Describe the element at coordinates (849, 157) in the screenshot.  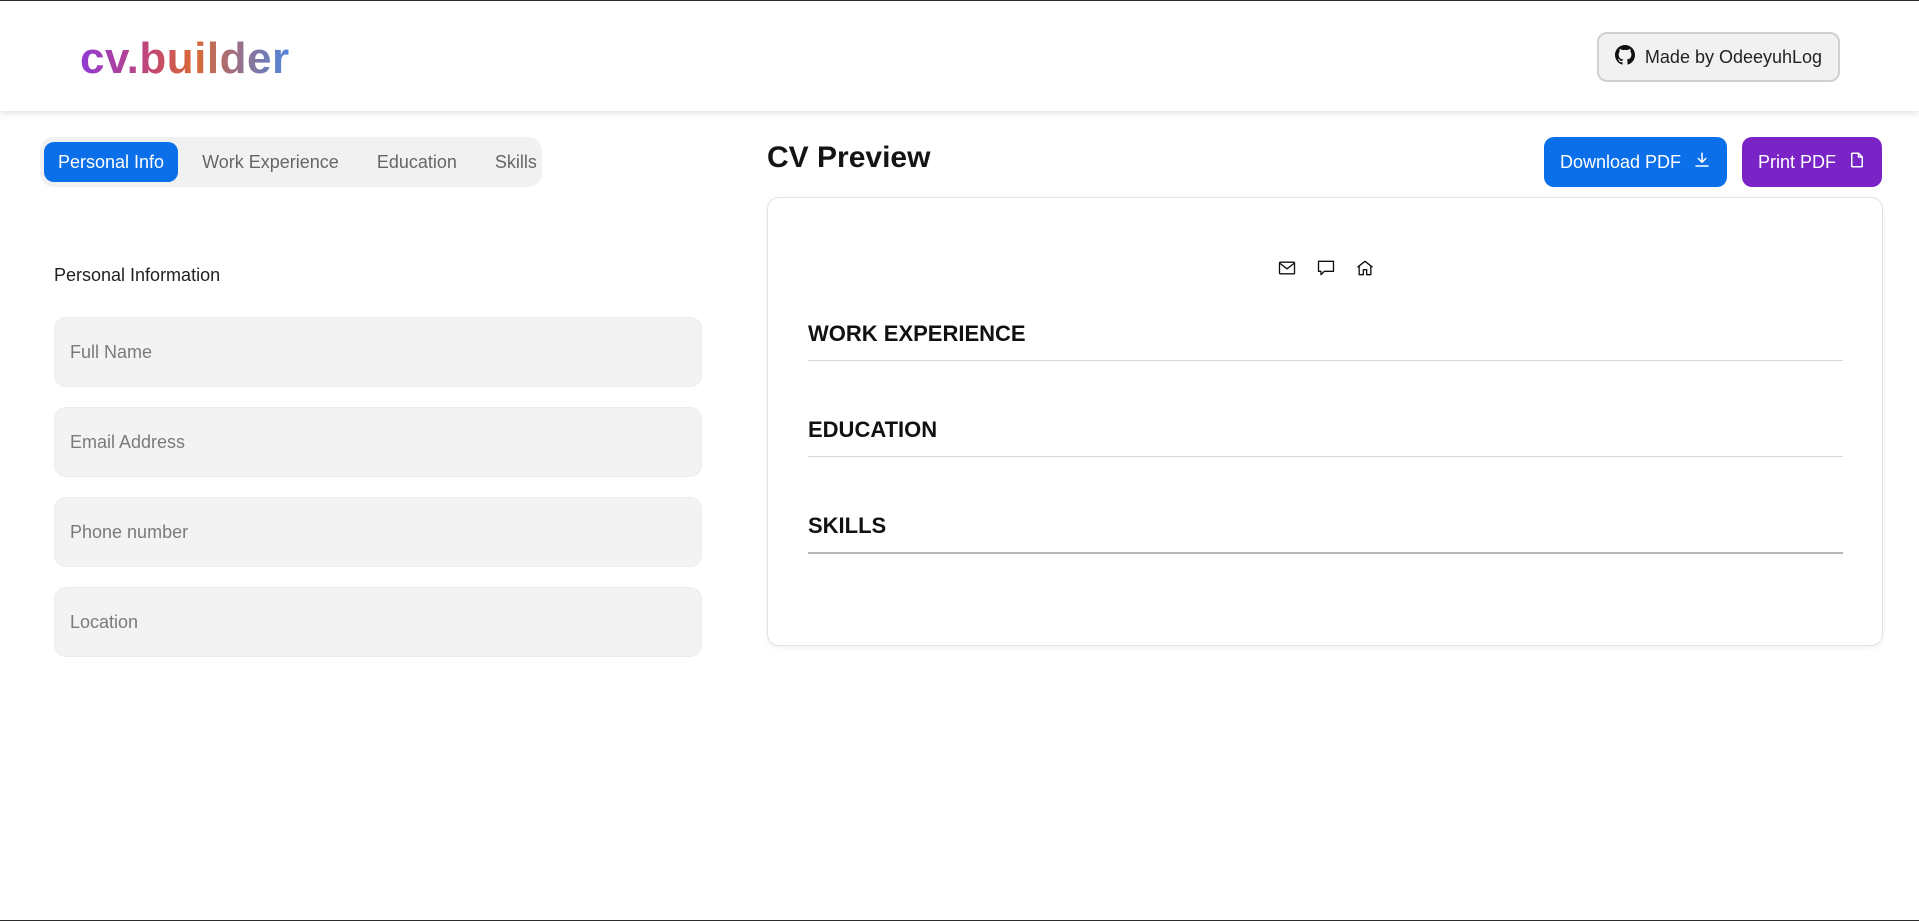
I see `cv-preview-title: CV Preview` at that location.